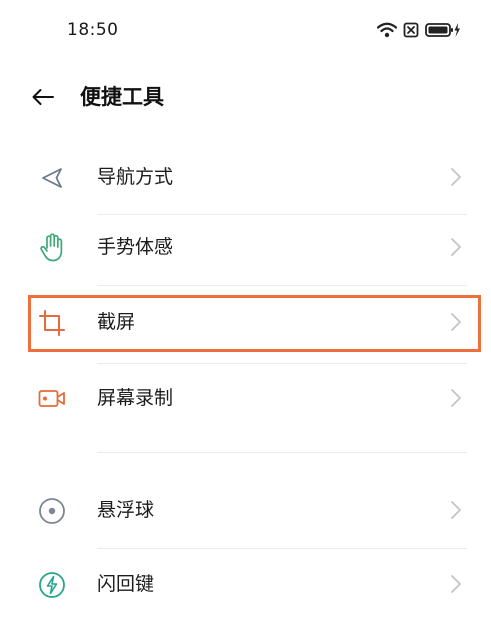  Describe the element at coordinates (282, 452) in the screenshot. I see `section-divider` at that location.